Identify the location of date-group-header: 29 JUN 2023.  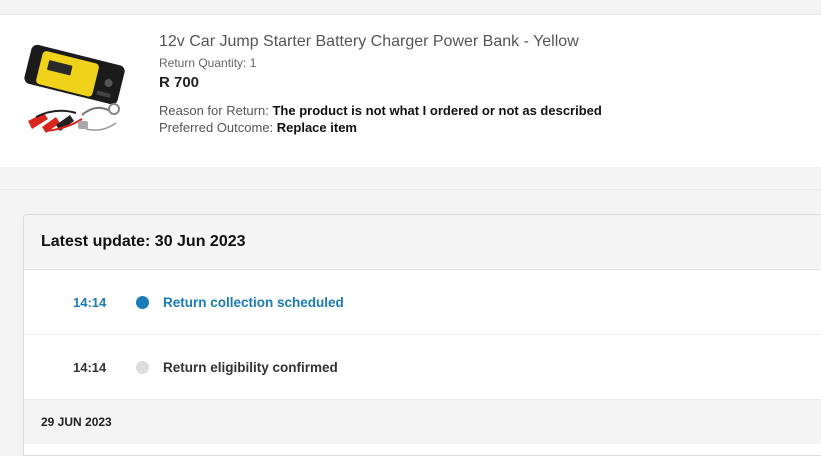
(422, 422).